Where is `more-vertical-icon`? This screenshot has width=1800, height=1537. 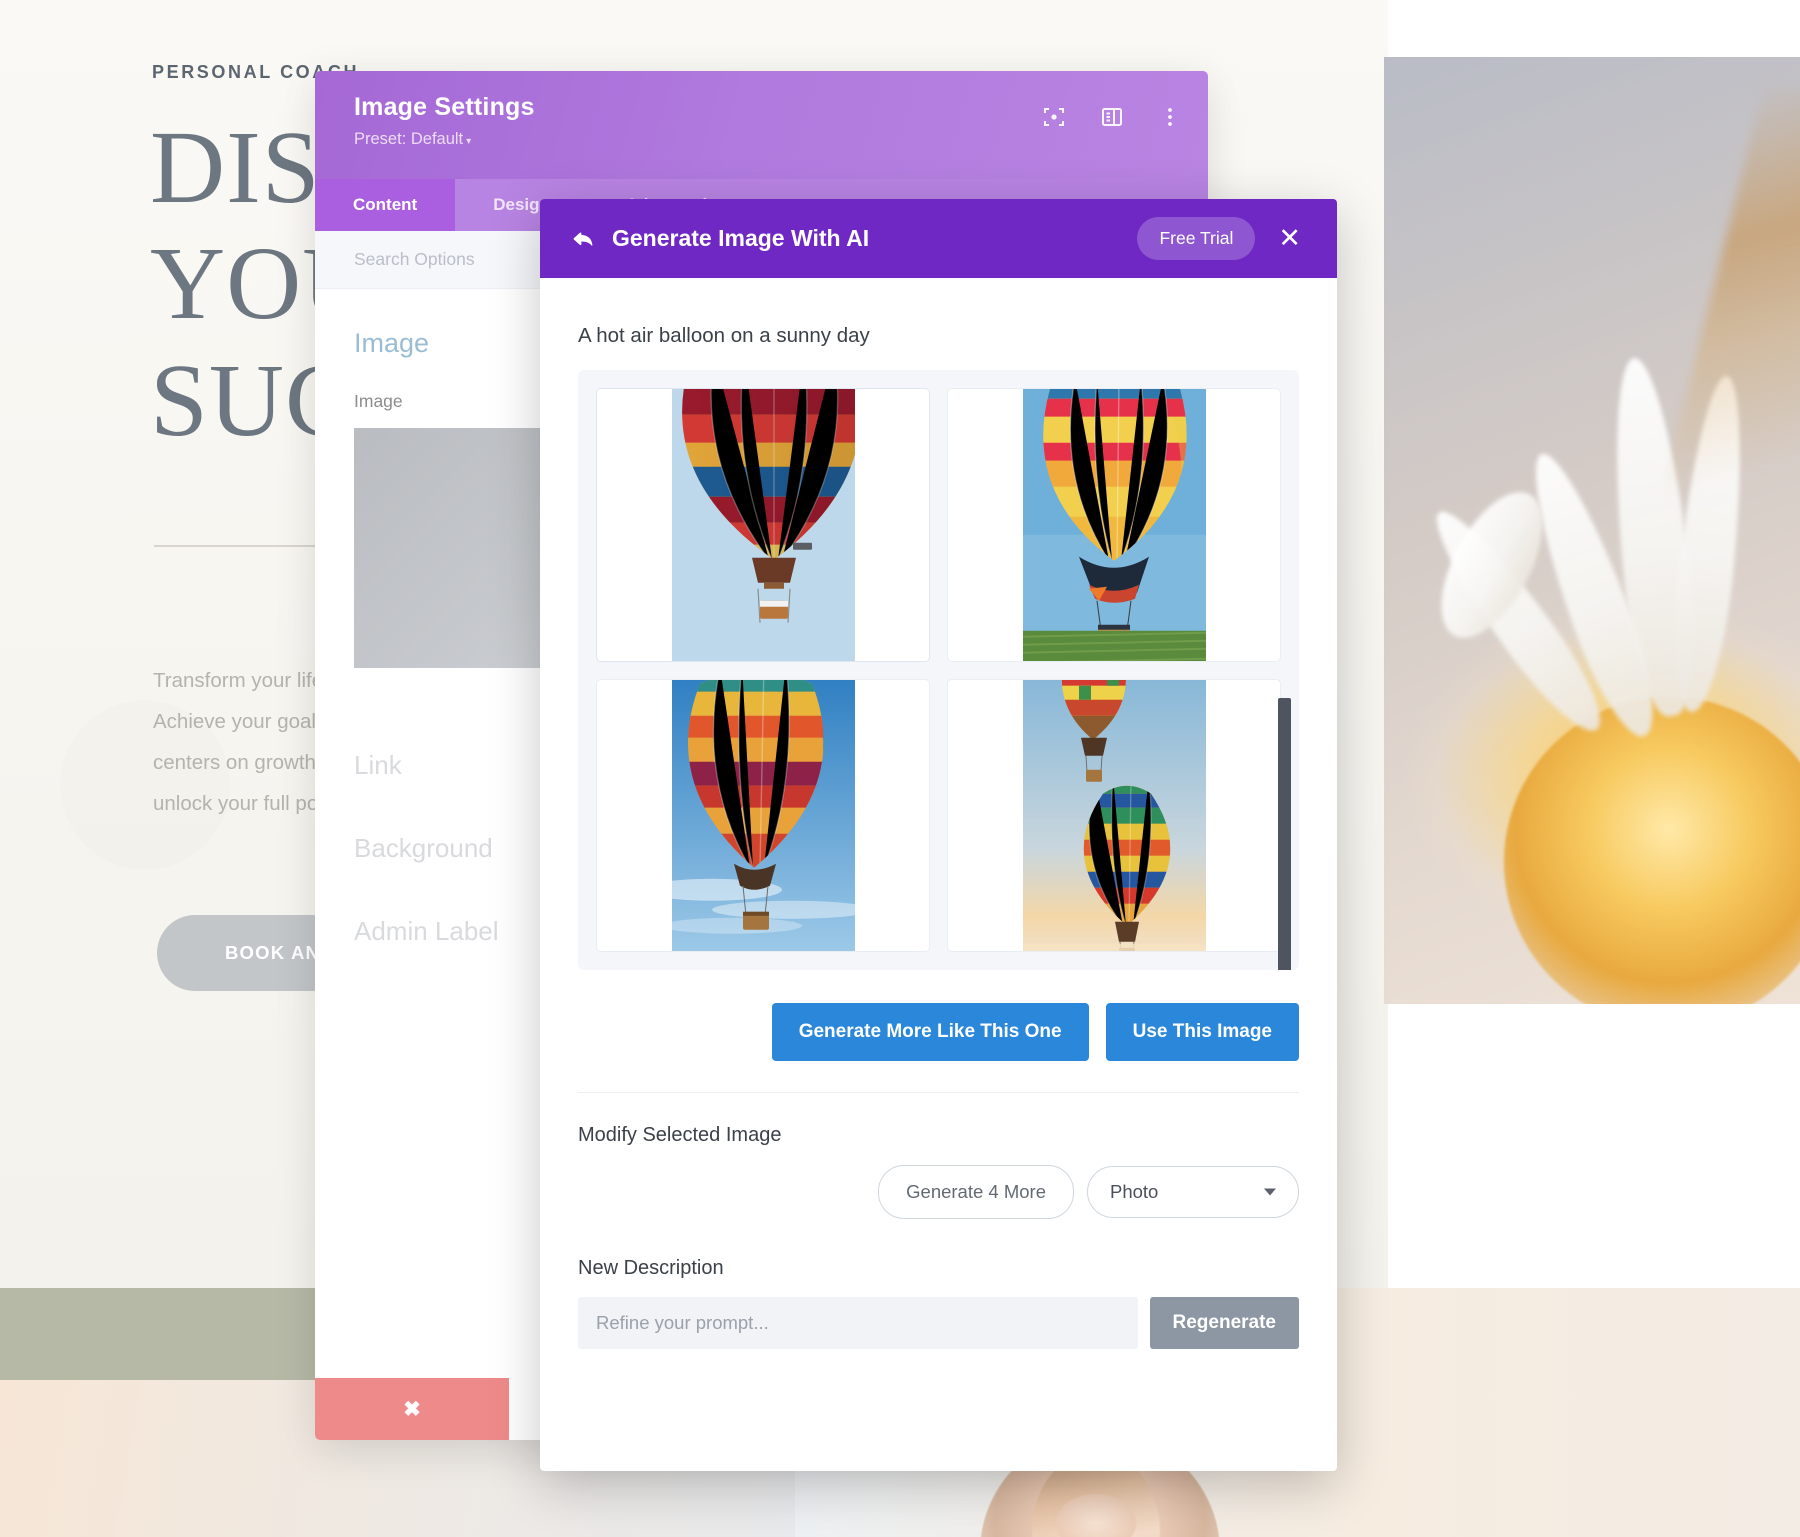 more-vertical-icon is located at coordinates (1170, 117).